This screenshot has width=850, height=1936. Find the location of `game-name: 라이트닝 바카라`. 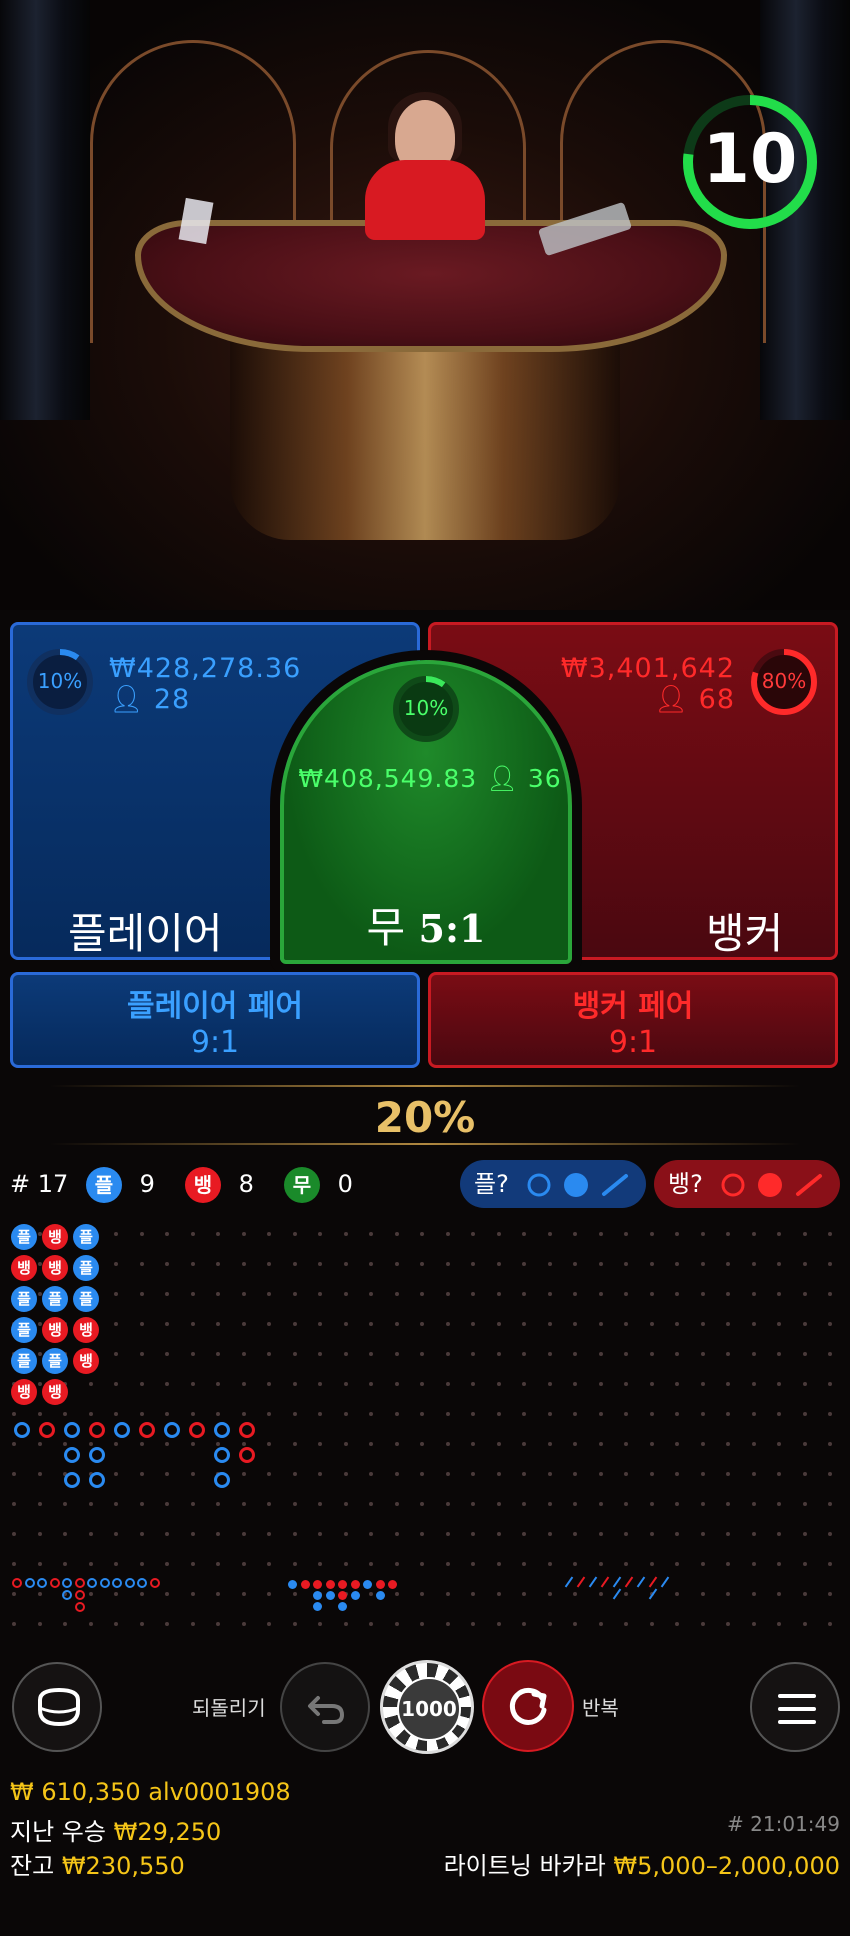

game-name: 라이트닝 바카라 is located at coordinates (524, 1866).